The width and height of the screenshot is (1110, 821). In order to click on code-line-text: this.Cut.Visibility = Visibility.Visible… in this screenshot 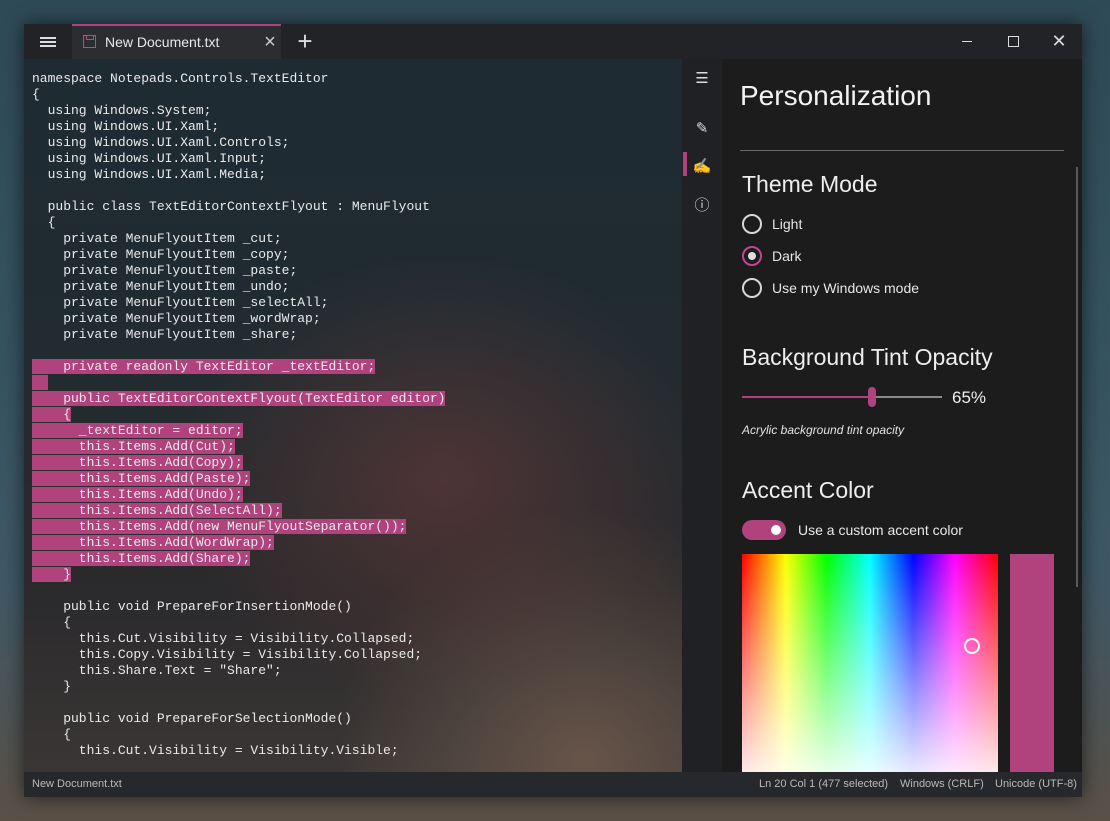, I will do `click(215, 750)`.